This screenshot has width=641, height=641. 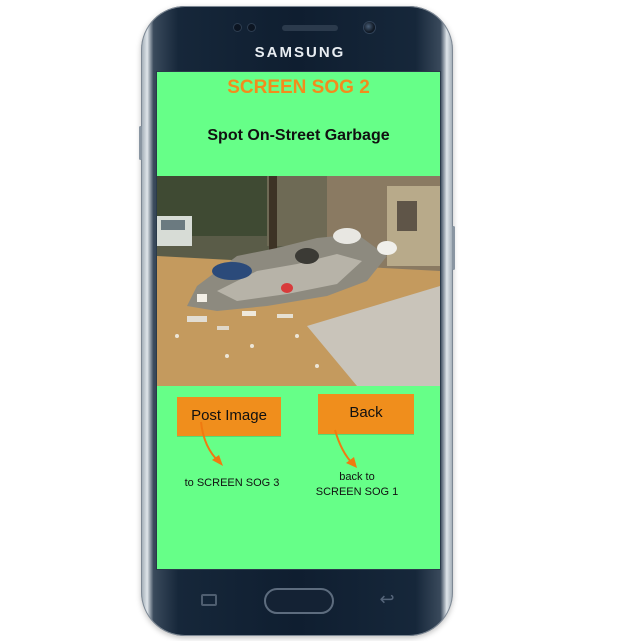 I want to click on back-icon: ↩, so click(x=387, y=599).